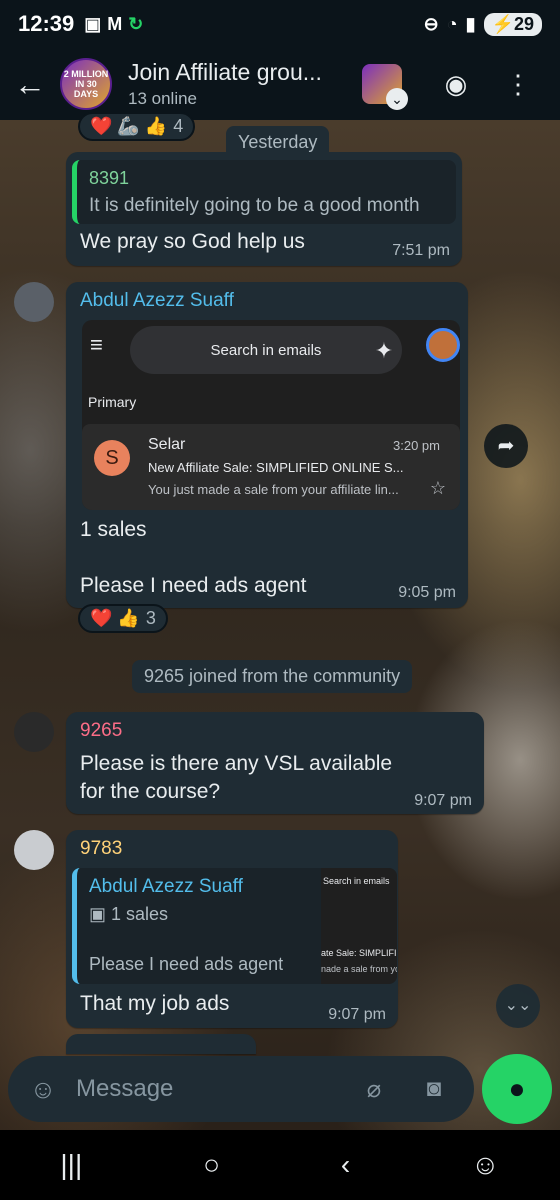 The image size is (560, 1200). What do you see at coordinates (167, 444) in the screenshot?
I see `email-from: Selar` at bounding box center [167, 444].